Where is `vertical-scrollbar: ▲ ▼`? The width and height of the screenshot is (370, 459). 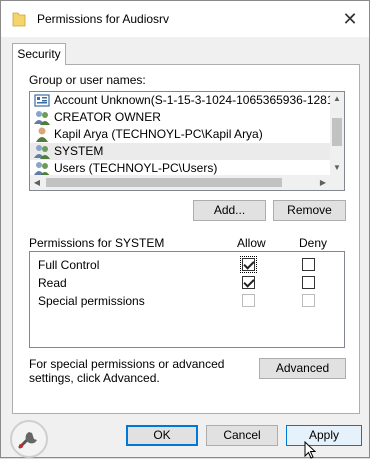 vertical-scrollbar: ▲ ▼ is located at coordinates (337, 133).